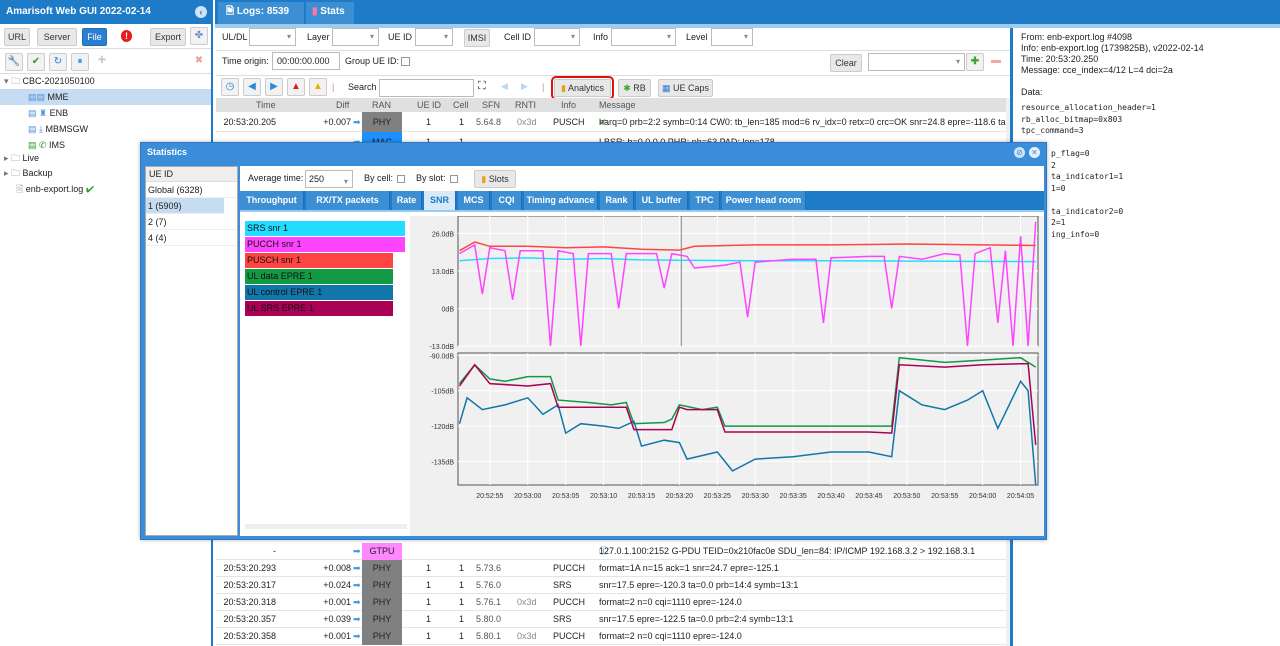 This screenshot has width=1280, height=646. Describe the element at coordinates (272, 37) in the screenshot. I see `uldl-select` at that location.